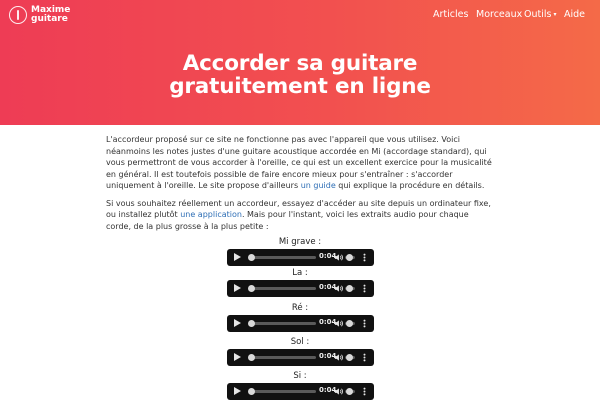 The width and height of the screenshot is (600, 400). Describe the element at coordinates (51, 14) in the screenshot. I see `brand-name: Maxime guitare` at that location.